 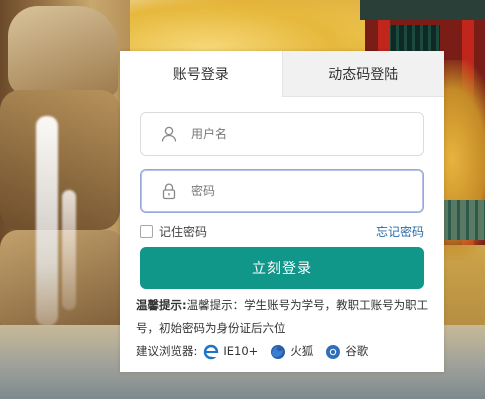 I want to click on browser-chrome-label: 谷歌, so click(x=357, y=351).